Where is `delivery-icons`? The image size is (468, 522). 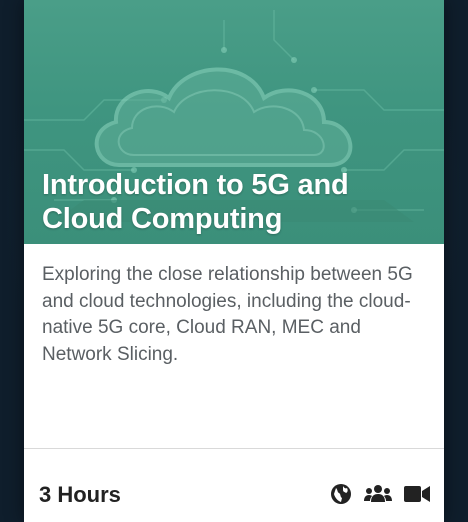
delivery-icons is located at coordinates (380, 494).